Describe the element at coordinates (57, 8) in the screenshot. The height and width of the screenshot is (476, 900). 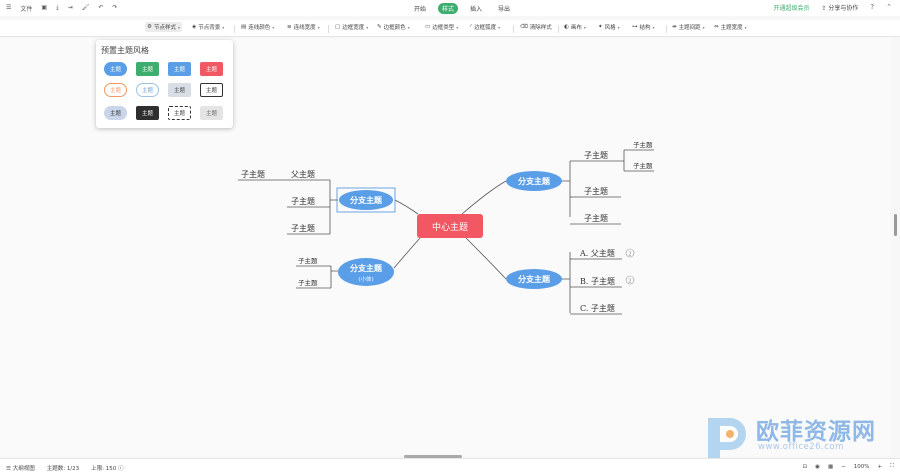
I see `download-icon: ⤓` at that location.